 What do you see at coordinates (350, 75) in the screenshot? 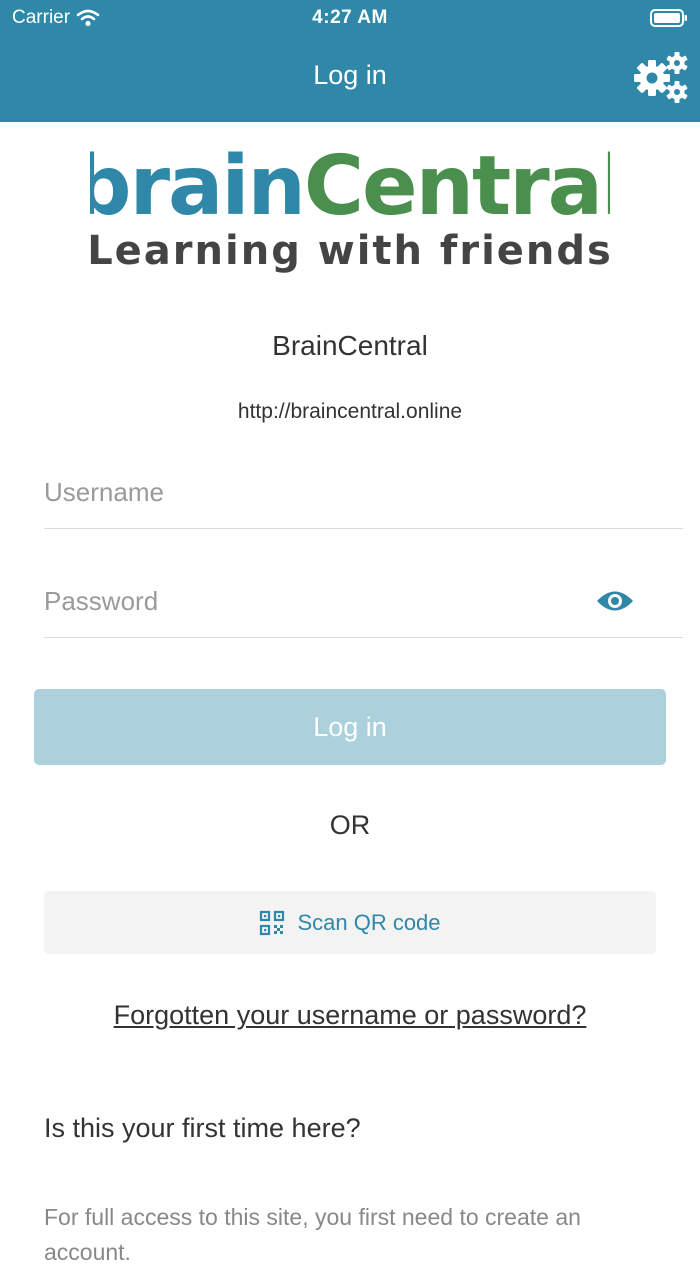
I see `page-title: Log in` at bounding box center [350, 75].